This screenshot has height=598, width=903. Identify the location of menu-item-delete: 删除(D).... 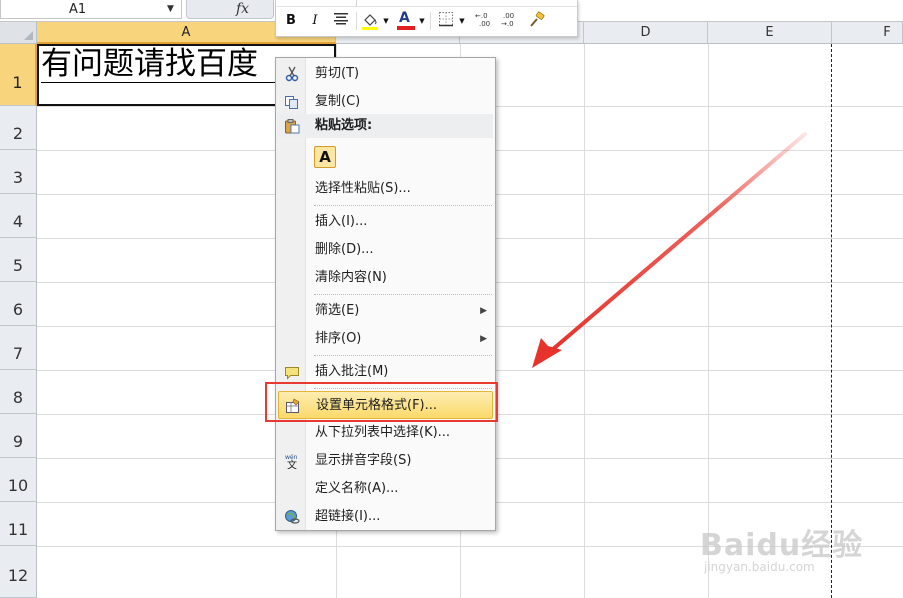
(385, 250).